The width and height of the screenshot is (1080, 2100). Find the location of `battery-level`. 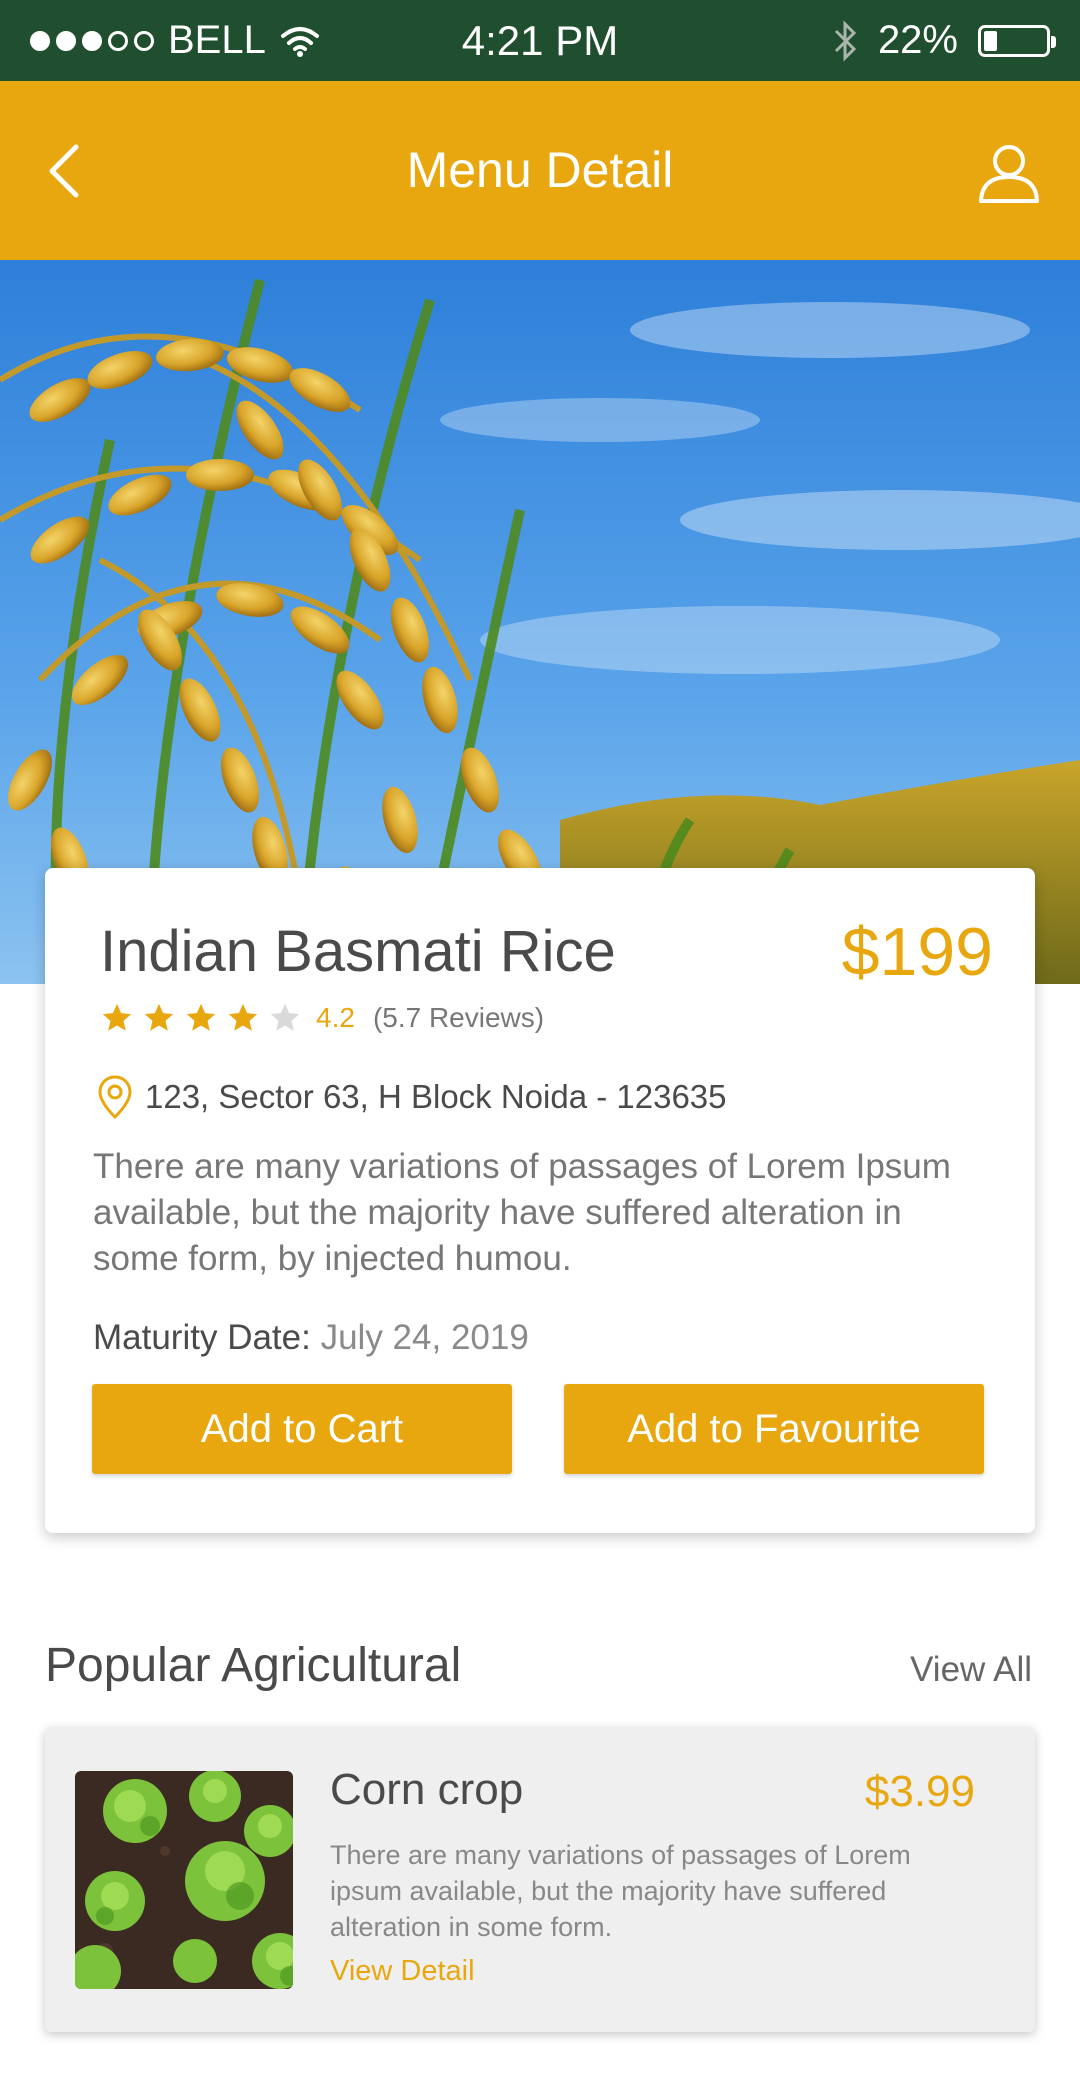

battery-level is located at coordinates (990, 40).